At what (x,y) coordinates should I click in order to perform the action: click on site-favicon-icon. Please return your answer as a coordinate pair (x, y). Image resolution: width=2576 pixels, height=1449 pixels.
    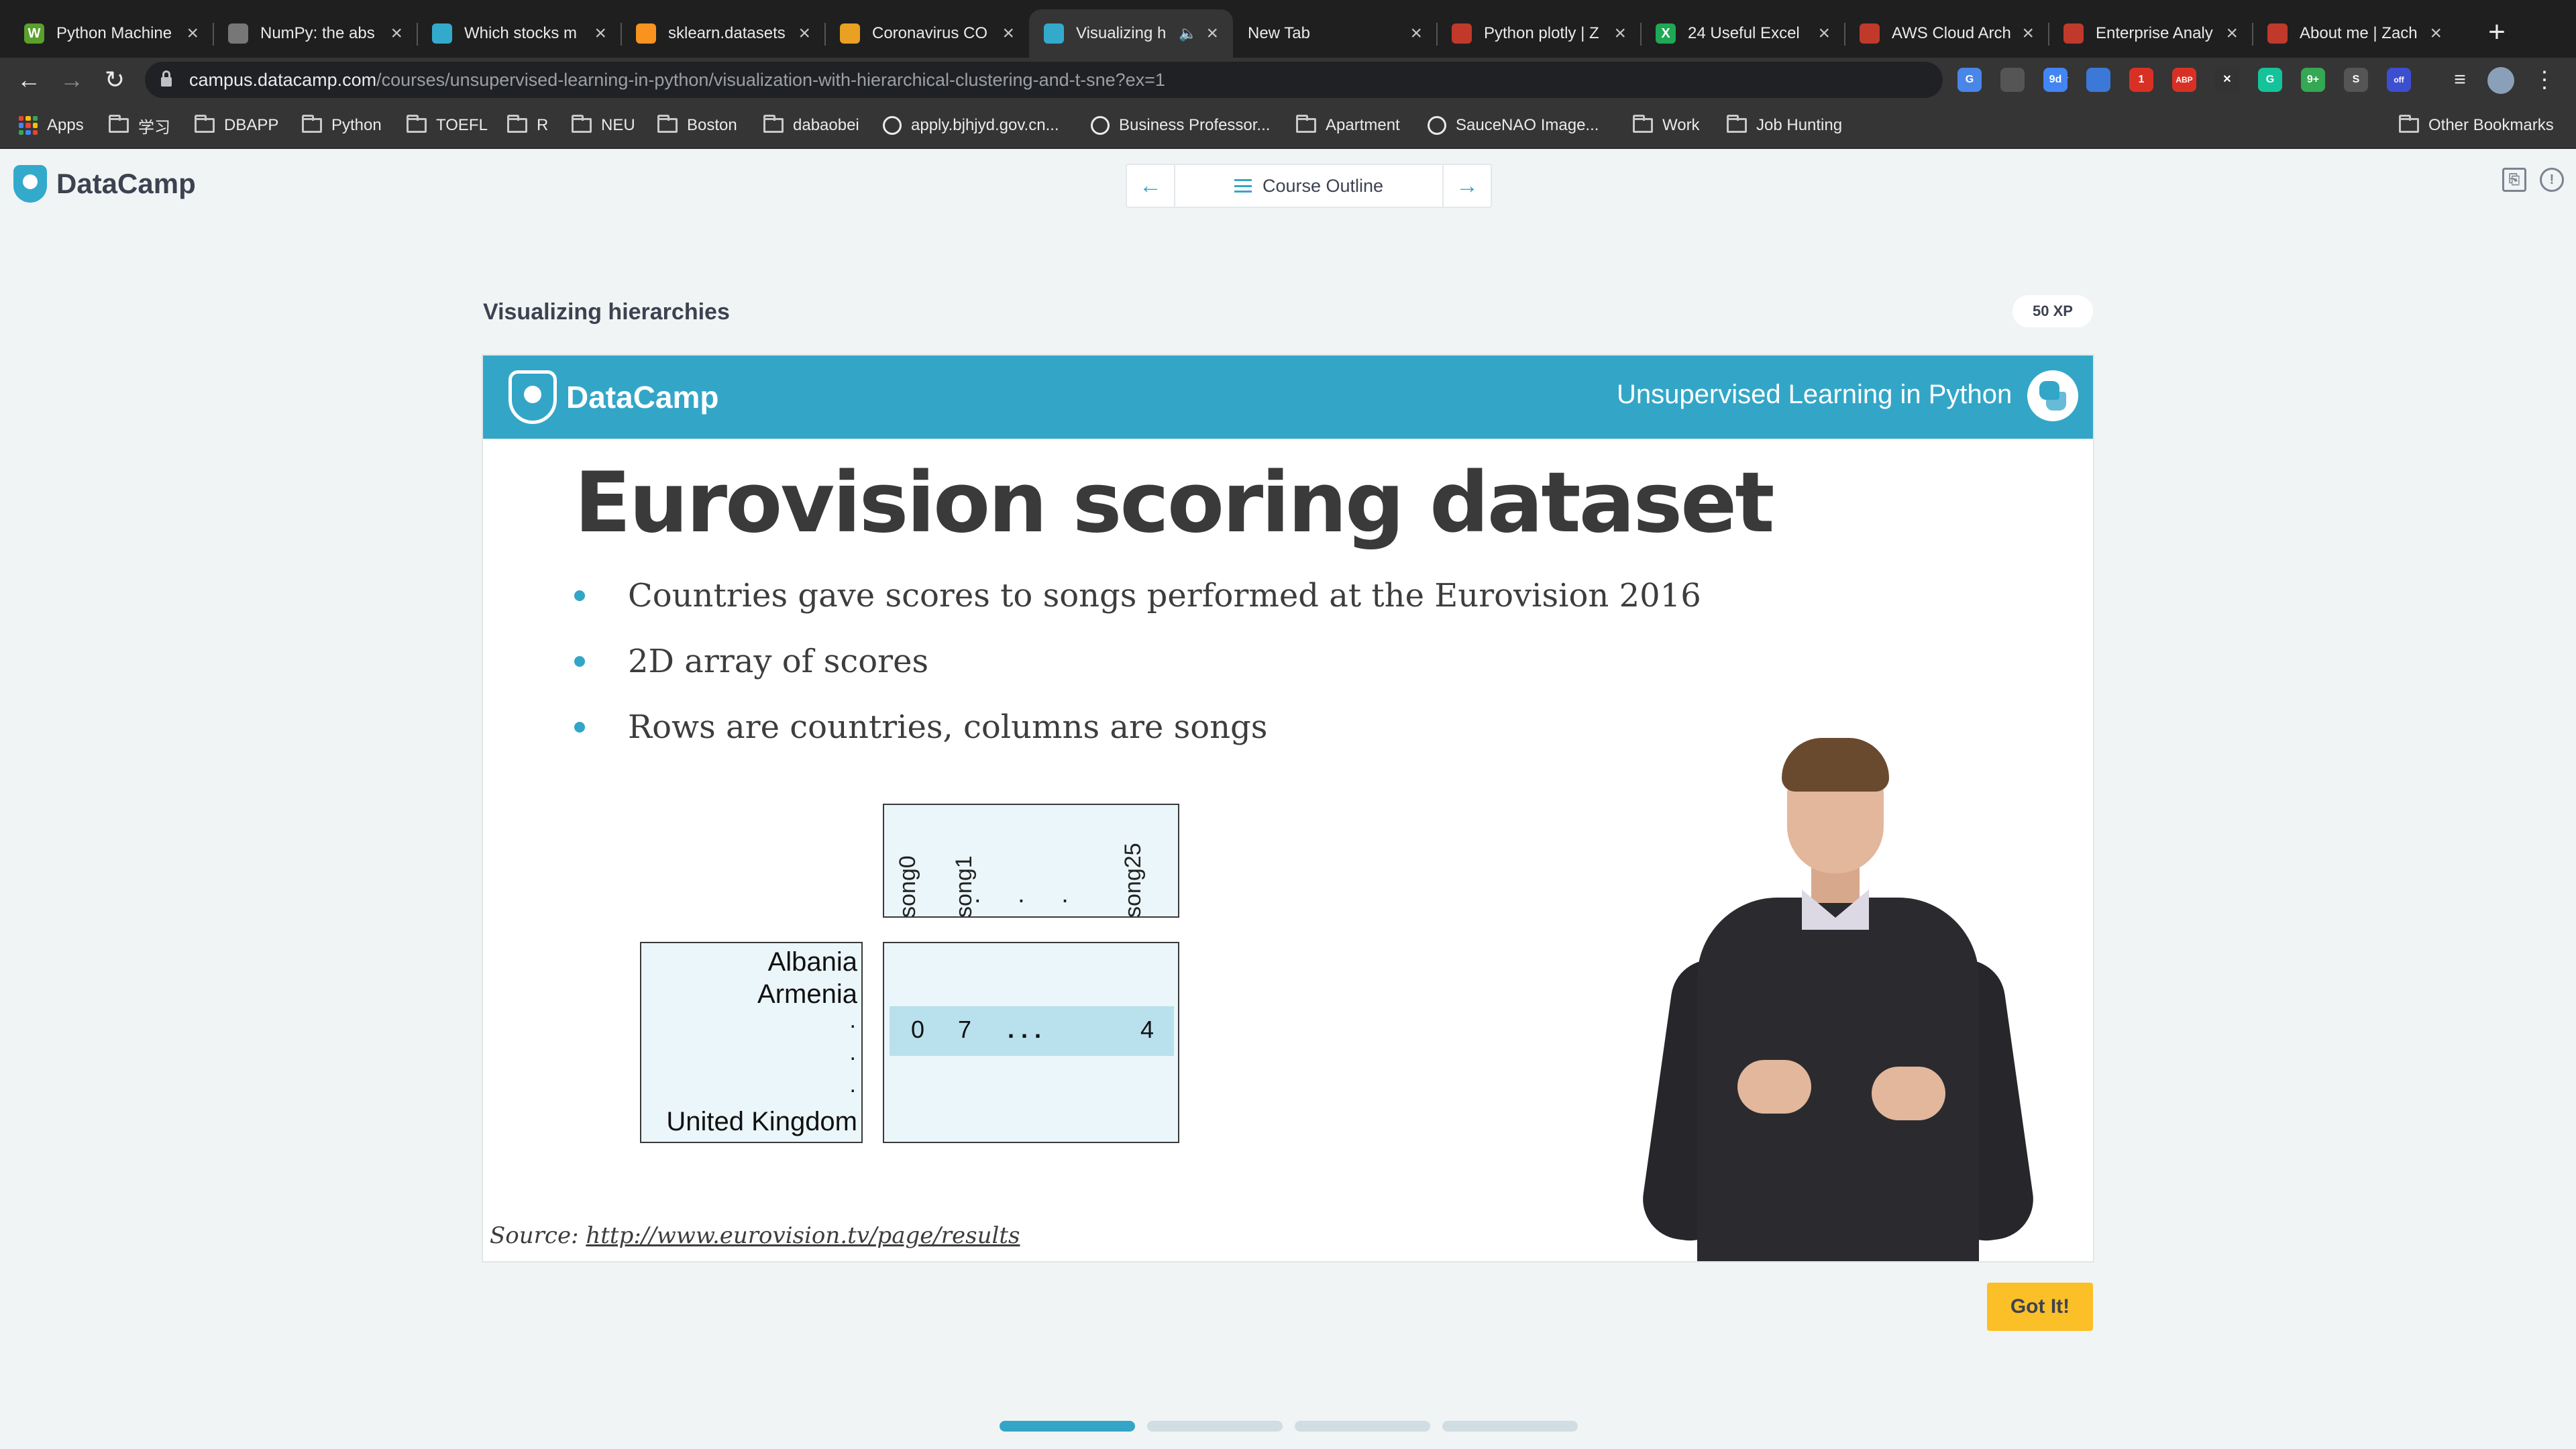
    Looking at the image, I should click on (892, 125).